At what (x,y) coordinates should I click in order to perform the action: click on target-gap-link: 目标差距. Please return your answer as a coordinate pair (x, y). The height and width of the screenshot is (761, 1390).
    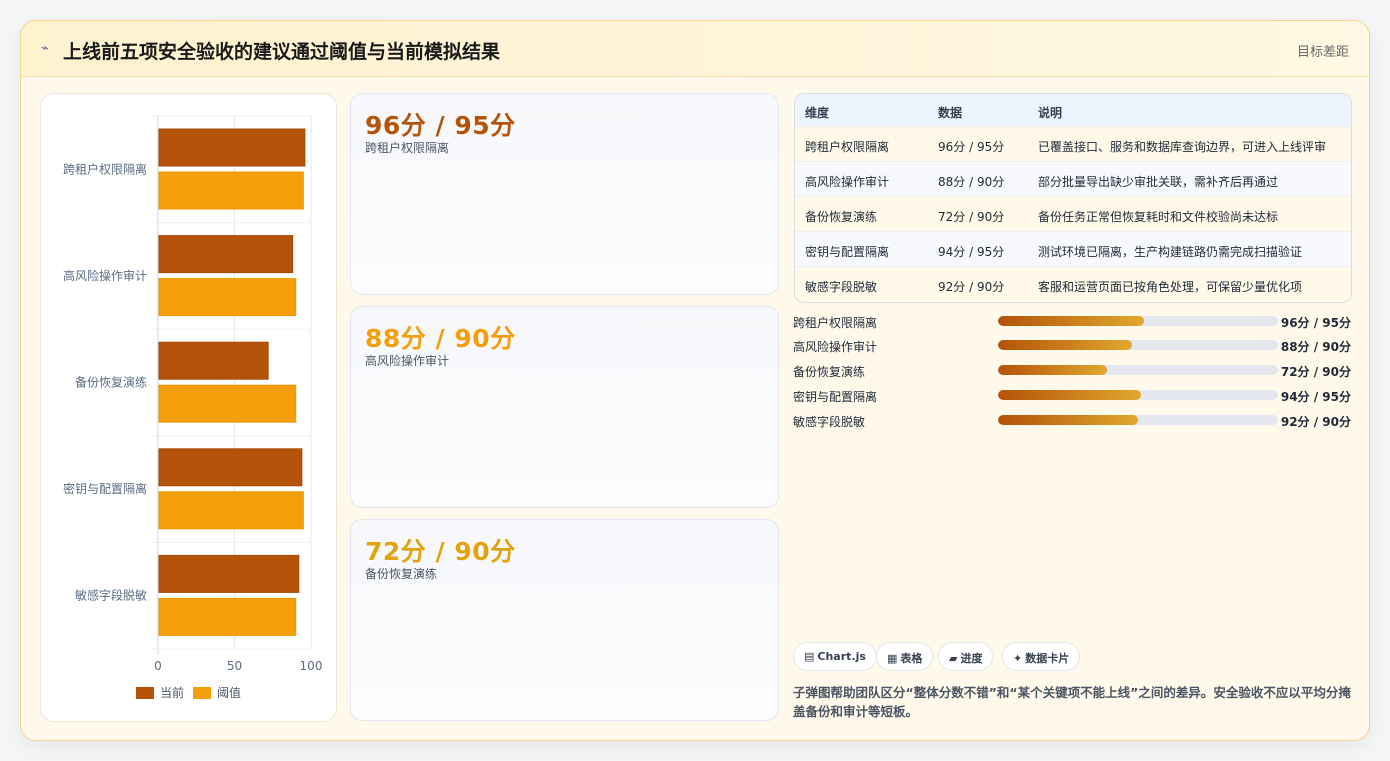
    Looking at the image, I should click on (1323, 50).